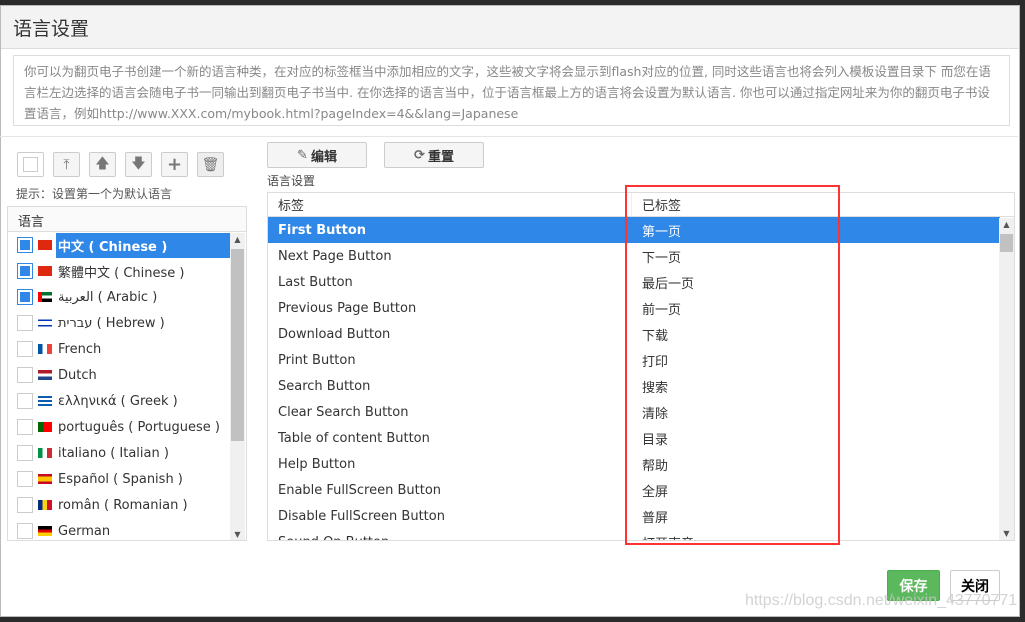  I want to click on move-up-icon: 🡅, so click(102, 163).